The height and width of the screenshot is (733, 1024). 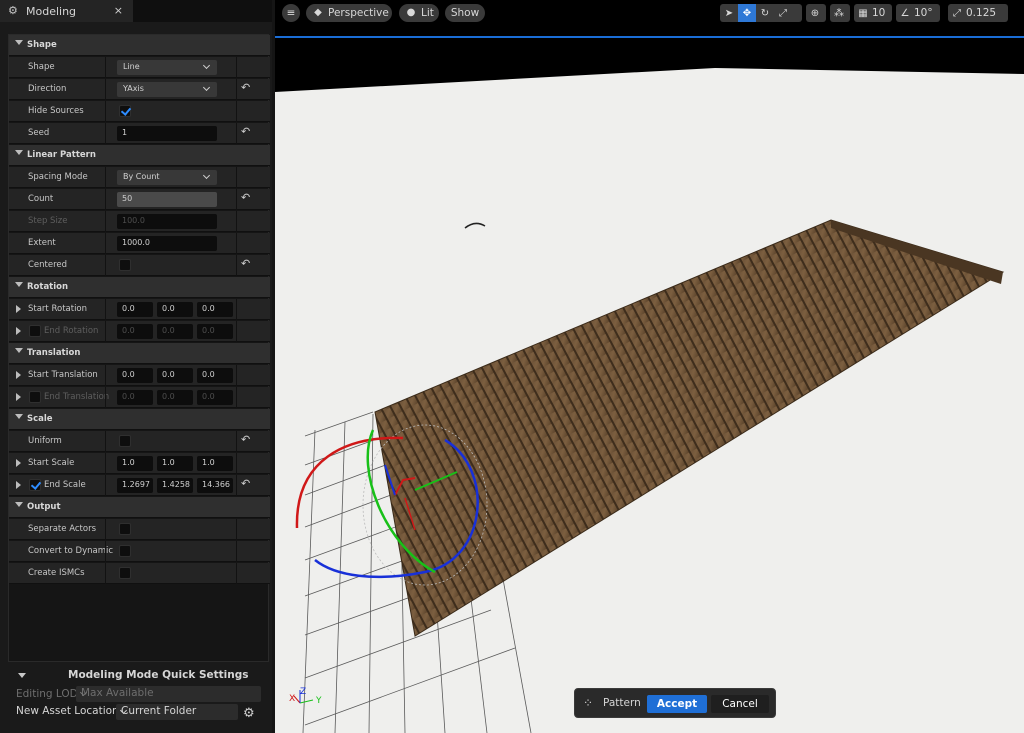 I want to click on start-translation-x-input: 0.0, so click(x=135, y=375).